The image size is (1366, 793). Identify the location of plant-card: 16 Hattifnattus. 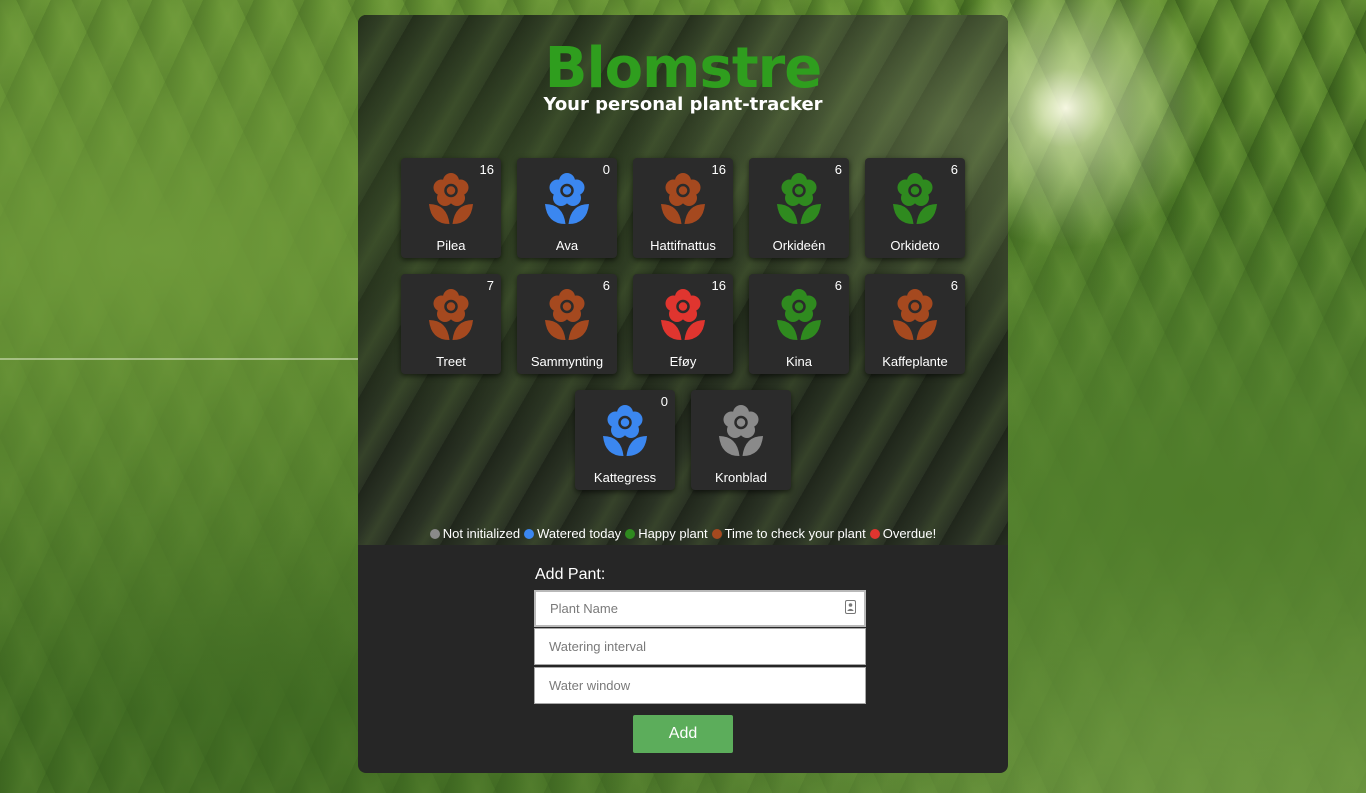
(683, 208).